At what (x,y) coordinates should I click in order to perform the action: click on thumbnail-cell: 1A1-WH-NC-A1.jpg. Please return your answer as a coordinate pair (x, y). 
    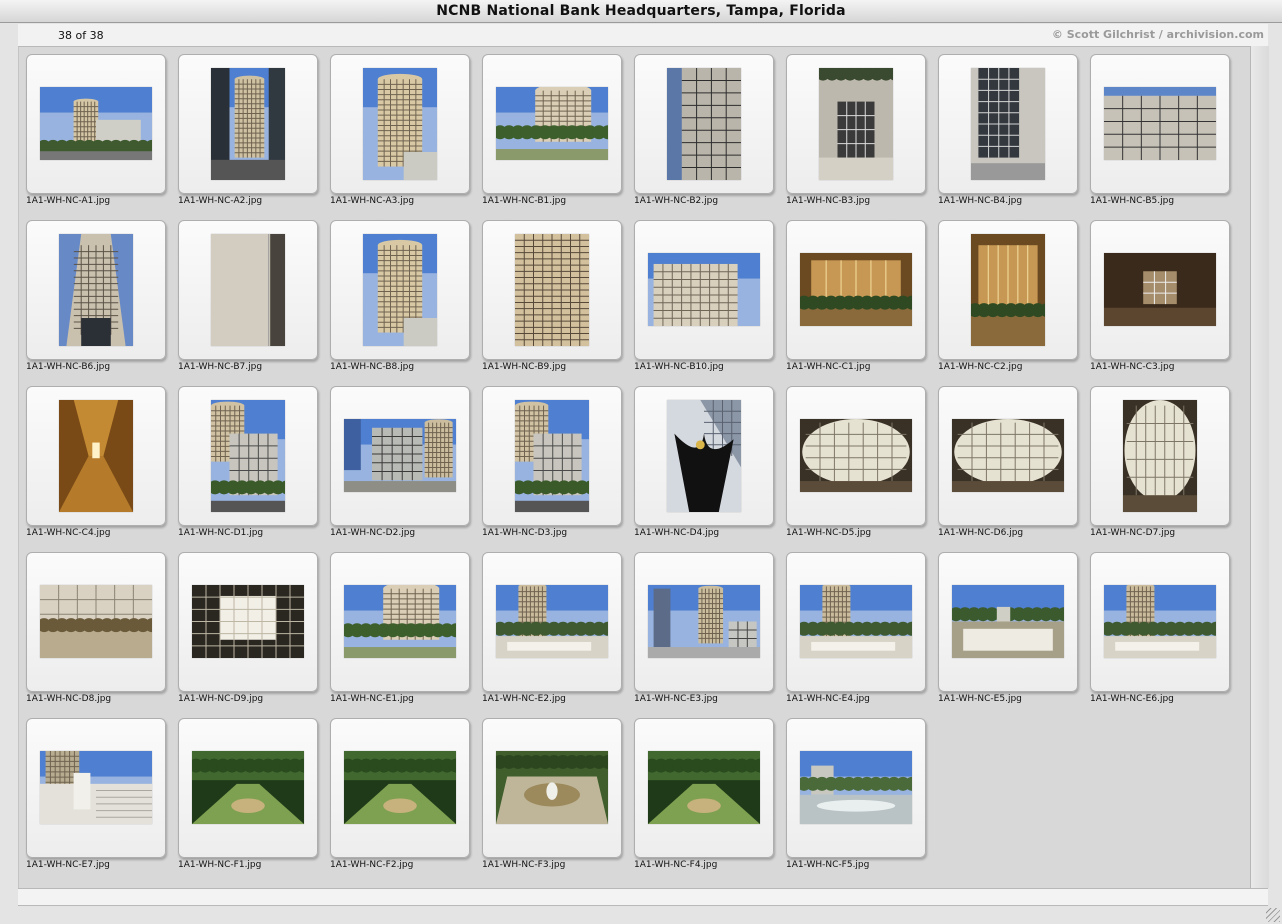
    Looking at the image, I should click on (96, 134).